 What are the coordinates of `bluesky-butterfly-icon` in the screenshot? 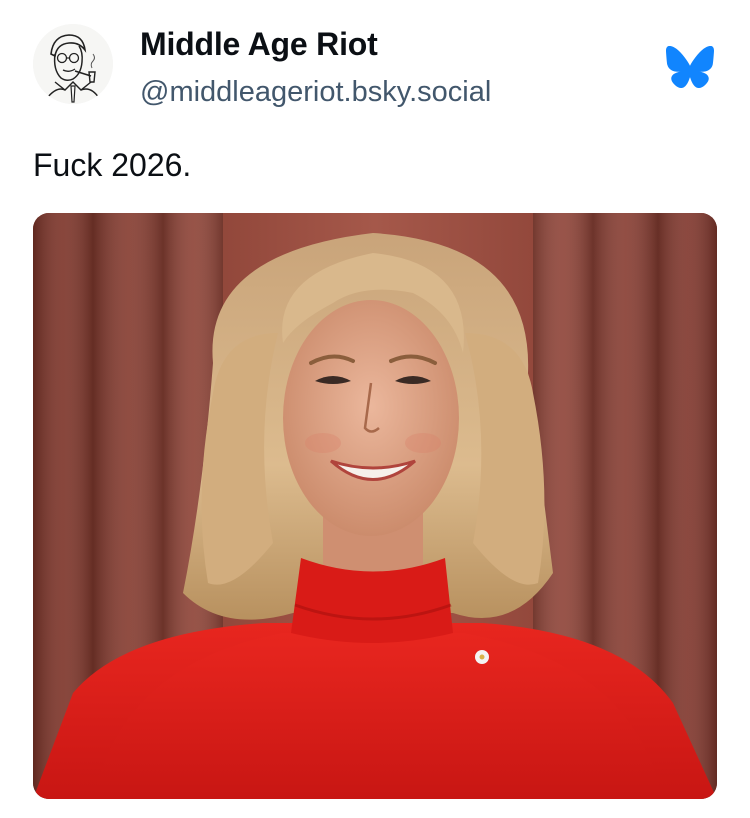 It's located at (690, 67).